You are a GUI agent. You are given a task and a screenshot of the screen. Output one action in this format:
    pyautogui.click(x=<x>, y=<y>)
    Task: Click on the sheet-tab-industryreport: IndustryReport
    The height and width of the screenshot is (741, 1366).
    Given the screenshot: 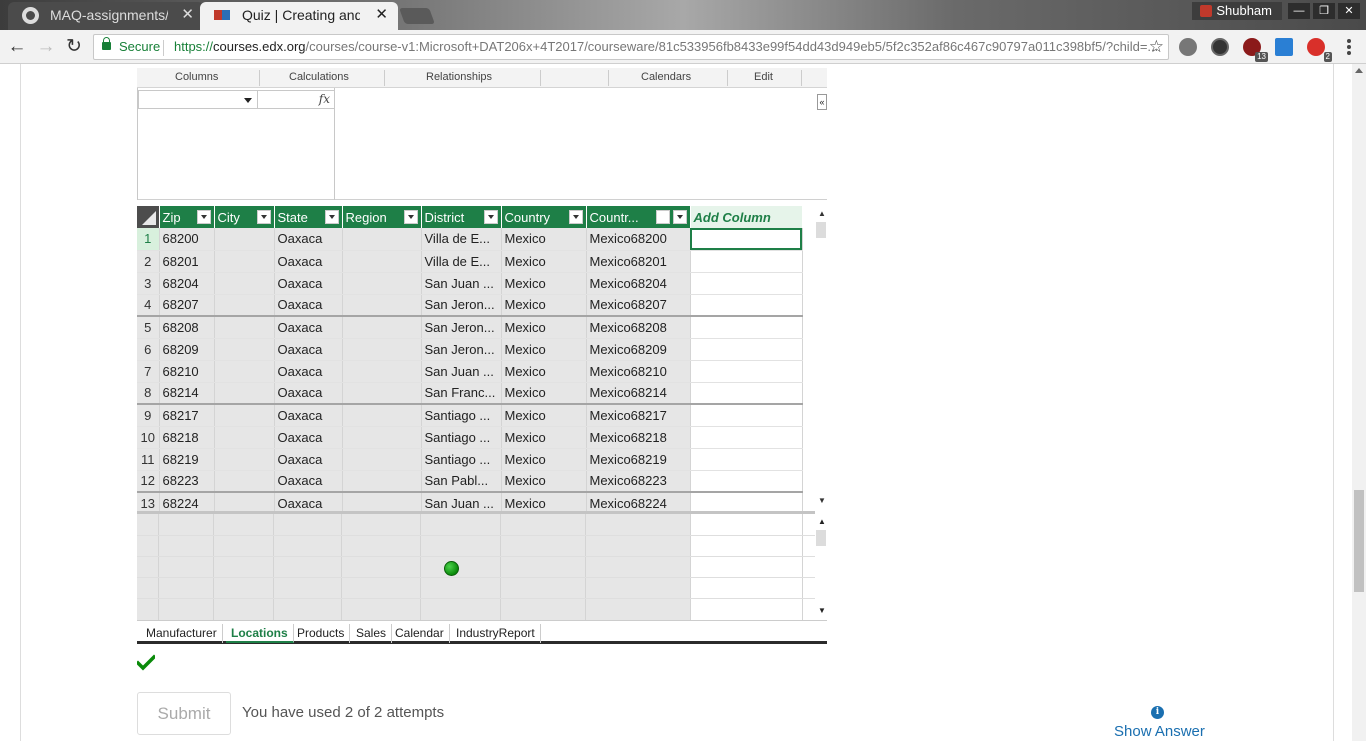 What is the action you would take?
    pyautogui.click(x=496, y=633)
    